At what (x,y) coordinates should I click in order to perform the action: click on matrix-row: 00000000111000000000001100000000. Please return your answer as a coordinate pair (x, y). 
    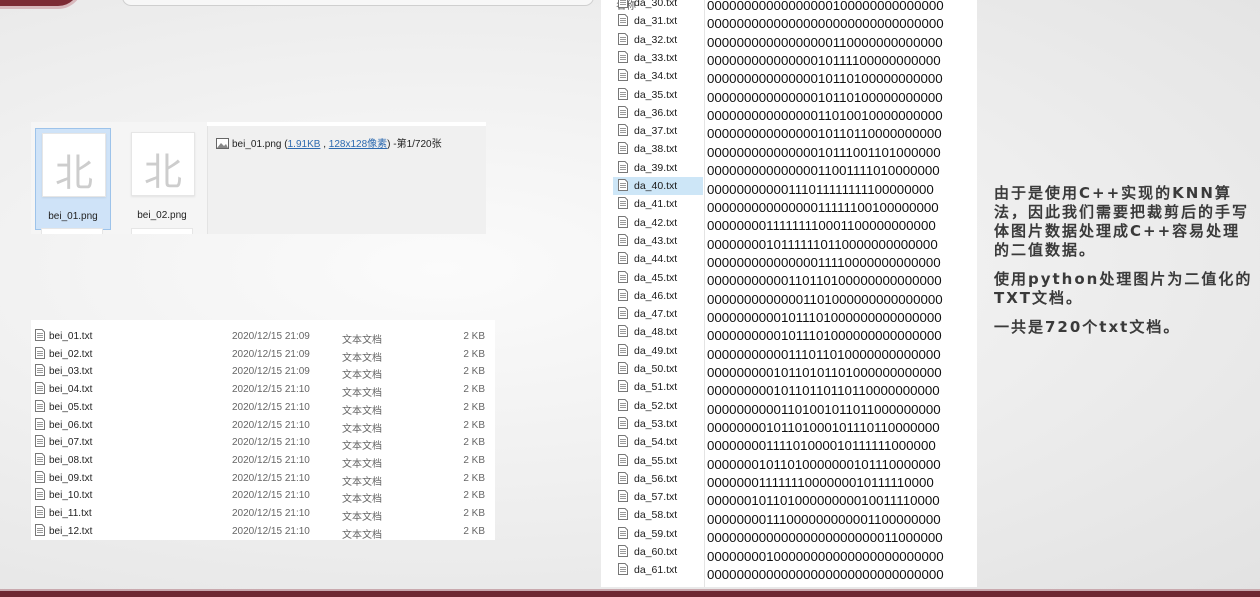
    Looking at the image, I should click on (824, 519).